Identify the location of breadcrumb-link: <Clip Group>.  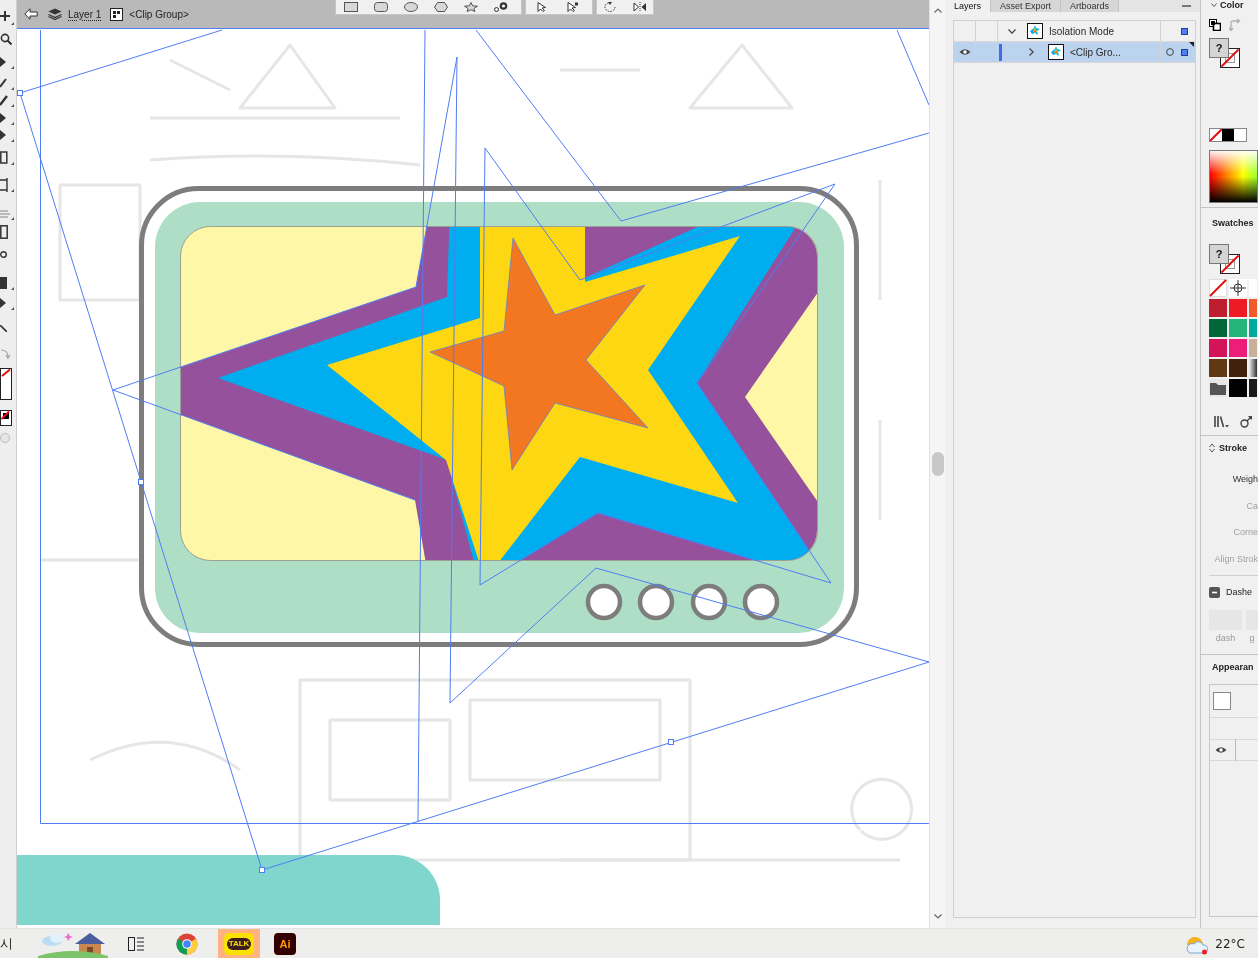
(159, 14).